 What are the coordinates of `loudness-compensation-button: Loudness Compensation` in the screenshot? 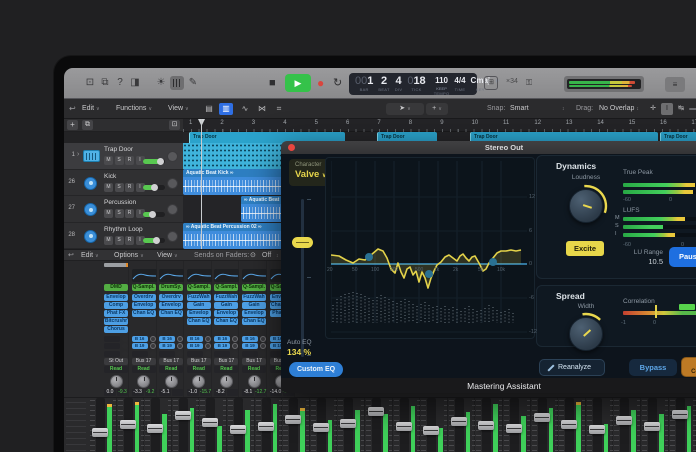 It's located at (688, 367).